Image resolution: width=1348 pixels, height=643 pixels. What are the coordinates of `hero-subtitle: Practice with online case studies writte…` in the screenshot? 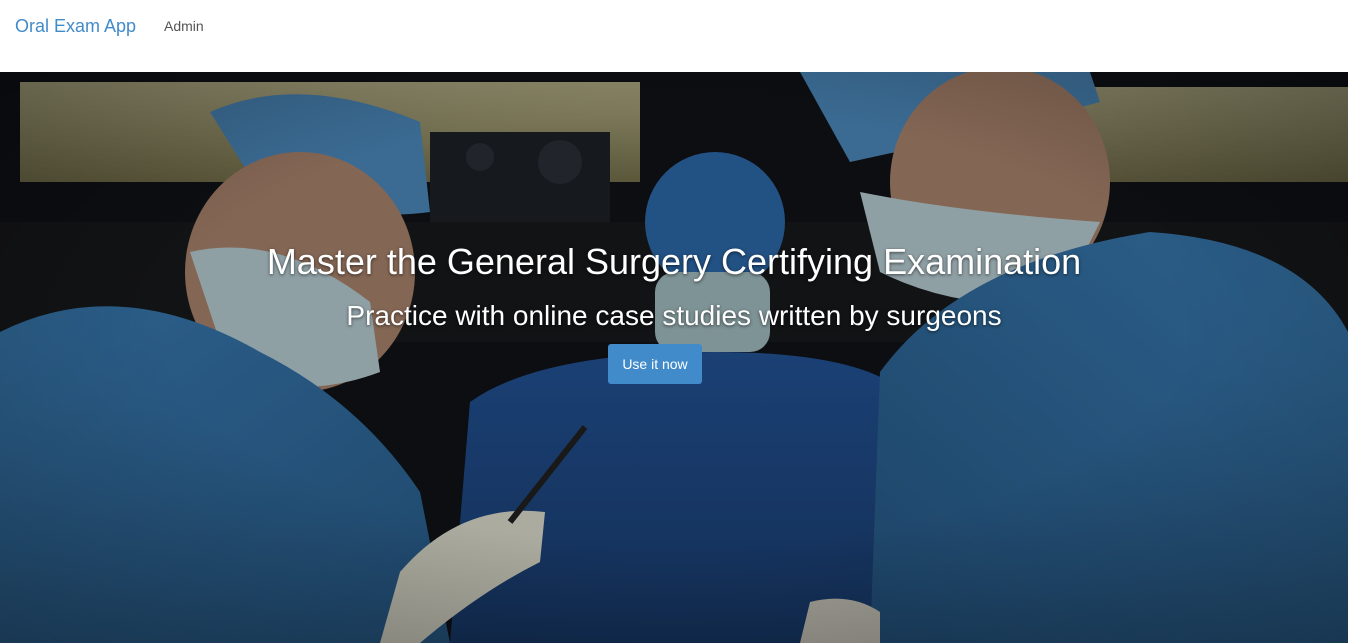 It's located at (674, 315).